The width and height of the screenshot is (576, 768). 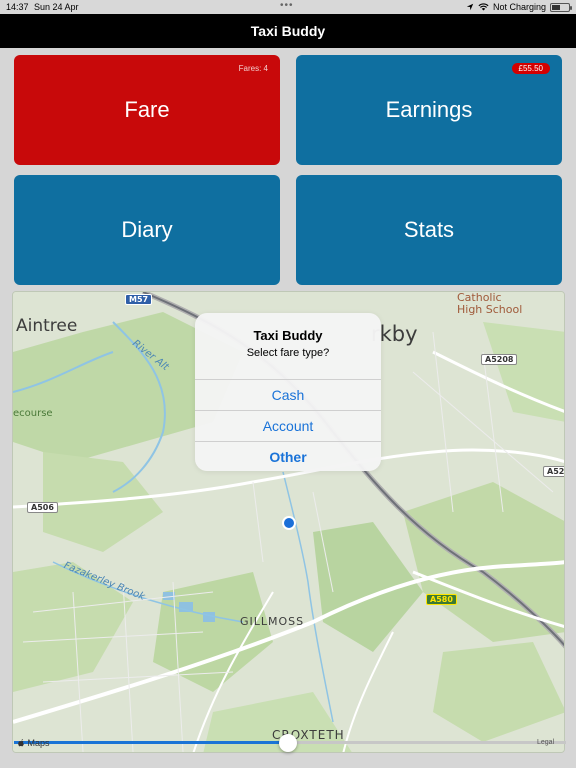 I want to click on earnings-button: Earnings £55.50, so click(x=429, y=110).